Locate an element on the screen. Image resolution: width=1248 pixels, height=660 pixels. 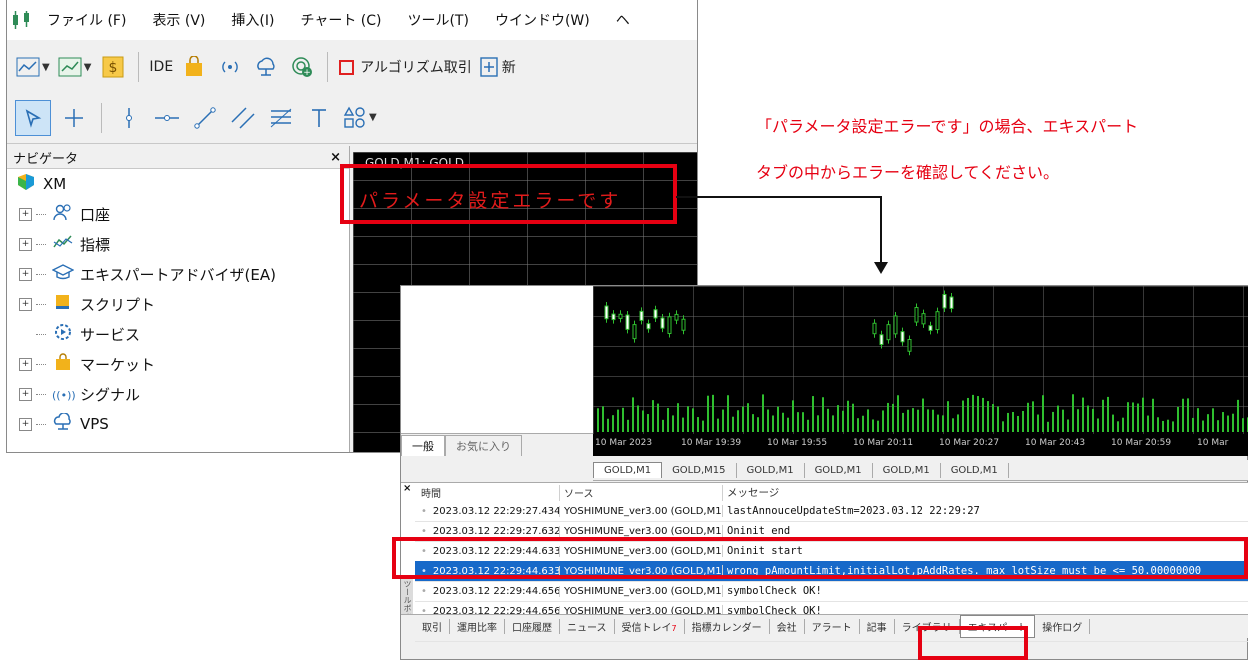
chart-tab: GOLD,M15 is located at coordinates (699, 470).